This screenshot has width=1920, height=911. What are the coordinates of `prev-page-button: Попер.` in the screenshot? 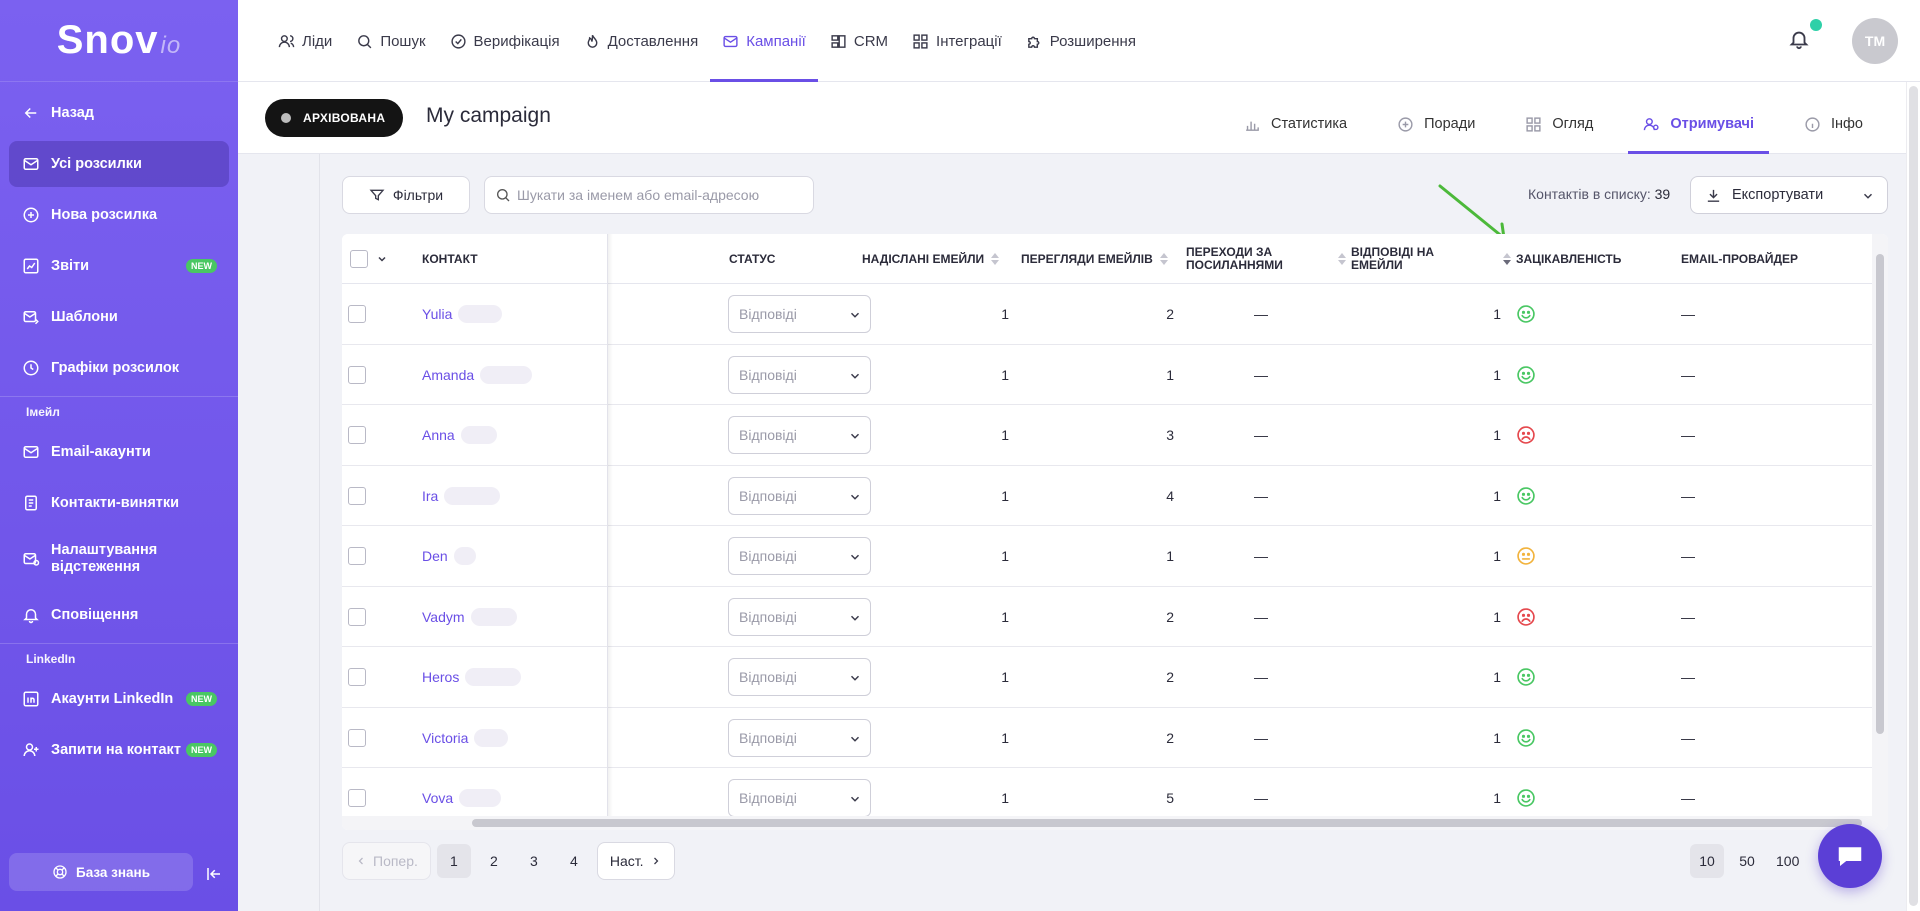 It's located at (386, 861).